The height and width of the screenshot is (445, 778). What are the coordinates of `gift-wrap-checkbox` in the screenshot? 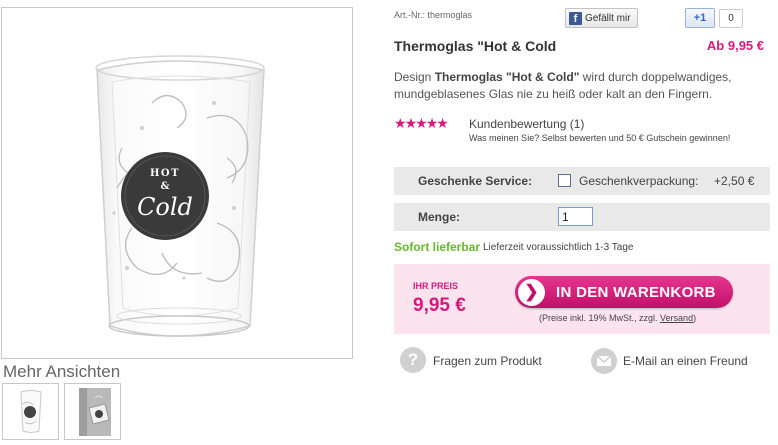 It's located at (564, 180).